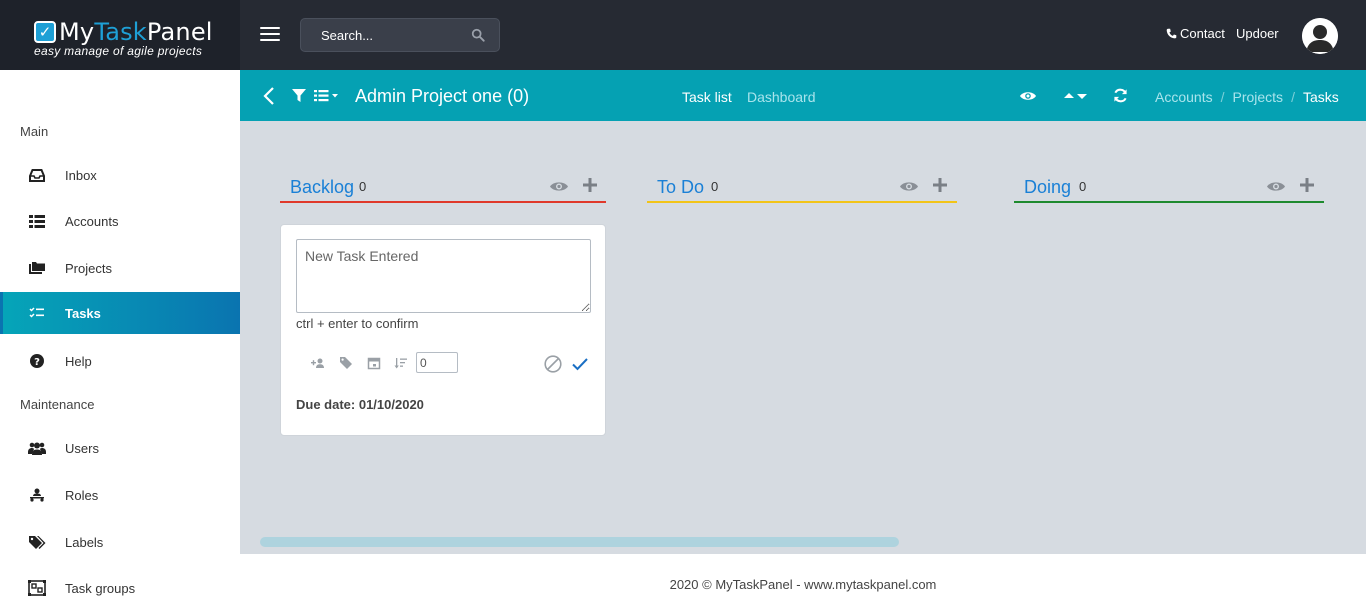  What do you see at coordinates (707, 97) in the screenshot?
I see `tab-task-list: Task list` at bounding box center [707, 97].